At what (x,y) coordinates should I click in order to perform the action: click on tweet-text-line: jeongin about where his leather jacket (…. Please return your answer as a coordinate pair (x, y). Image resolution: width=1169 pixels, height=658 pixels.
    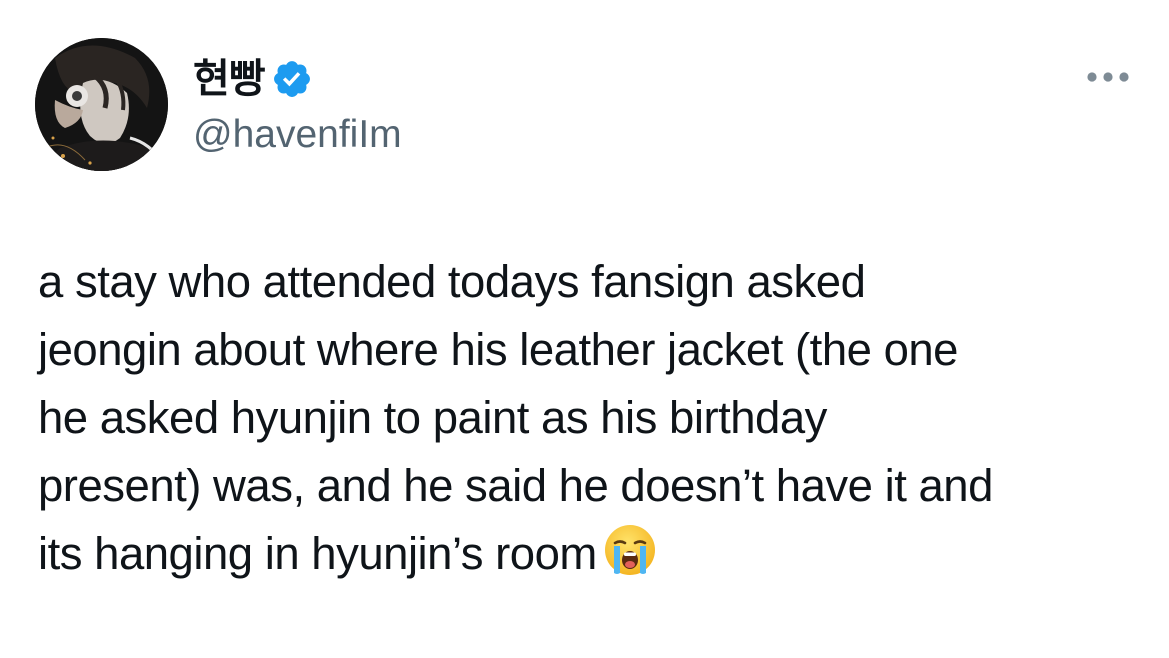
    Looking at the image, I should click on (498, 349).